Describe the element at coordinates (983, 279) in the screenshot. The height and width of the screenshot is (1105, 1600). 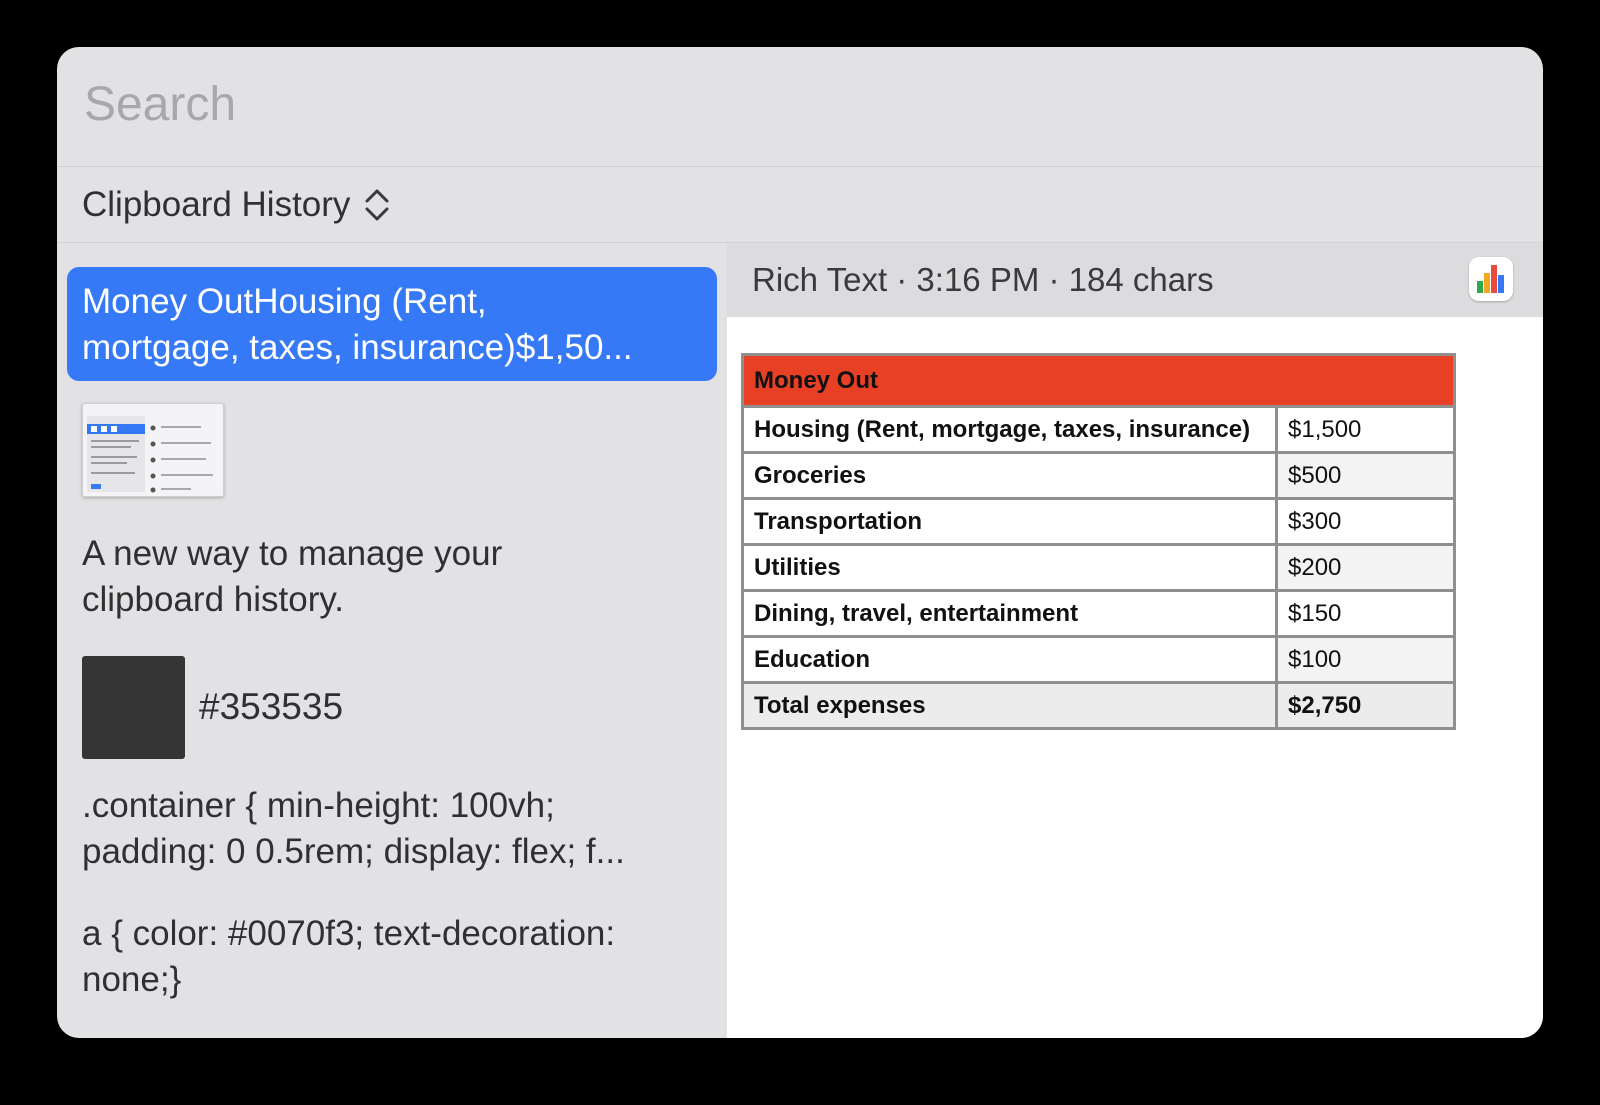
I see `preview-meta: Rich Text · 3:16 PM · 184 chars` at that location.